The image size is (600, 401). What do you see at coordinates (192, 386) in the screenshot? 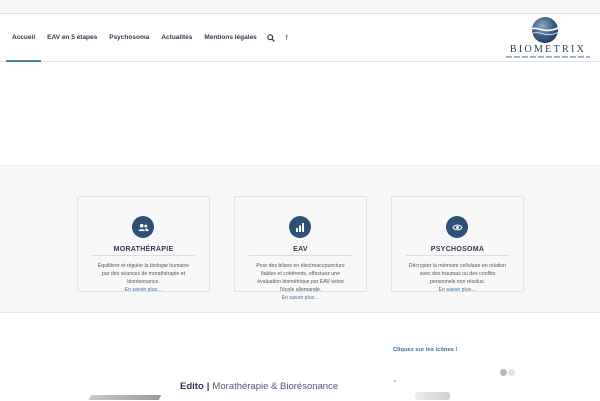
I see `edito-label: Edito` at bounding box center [192, 386].